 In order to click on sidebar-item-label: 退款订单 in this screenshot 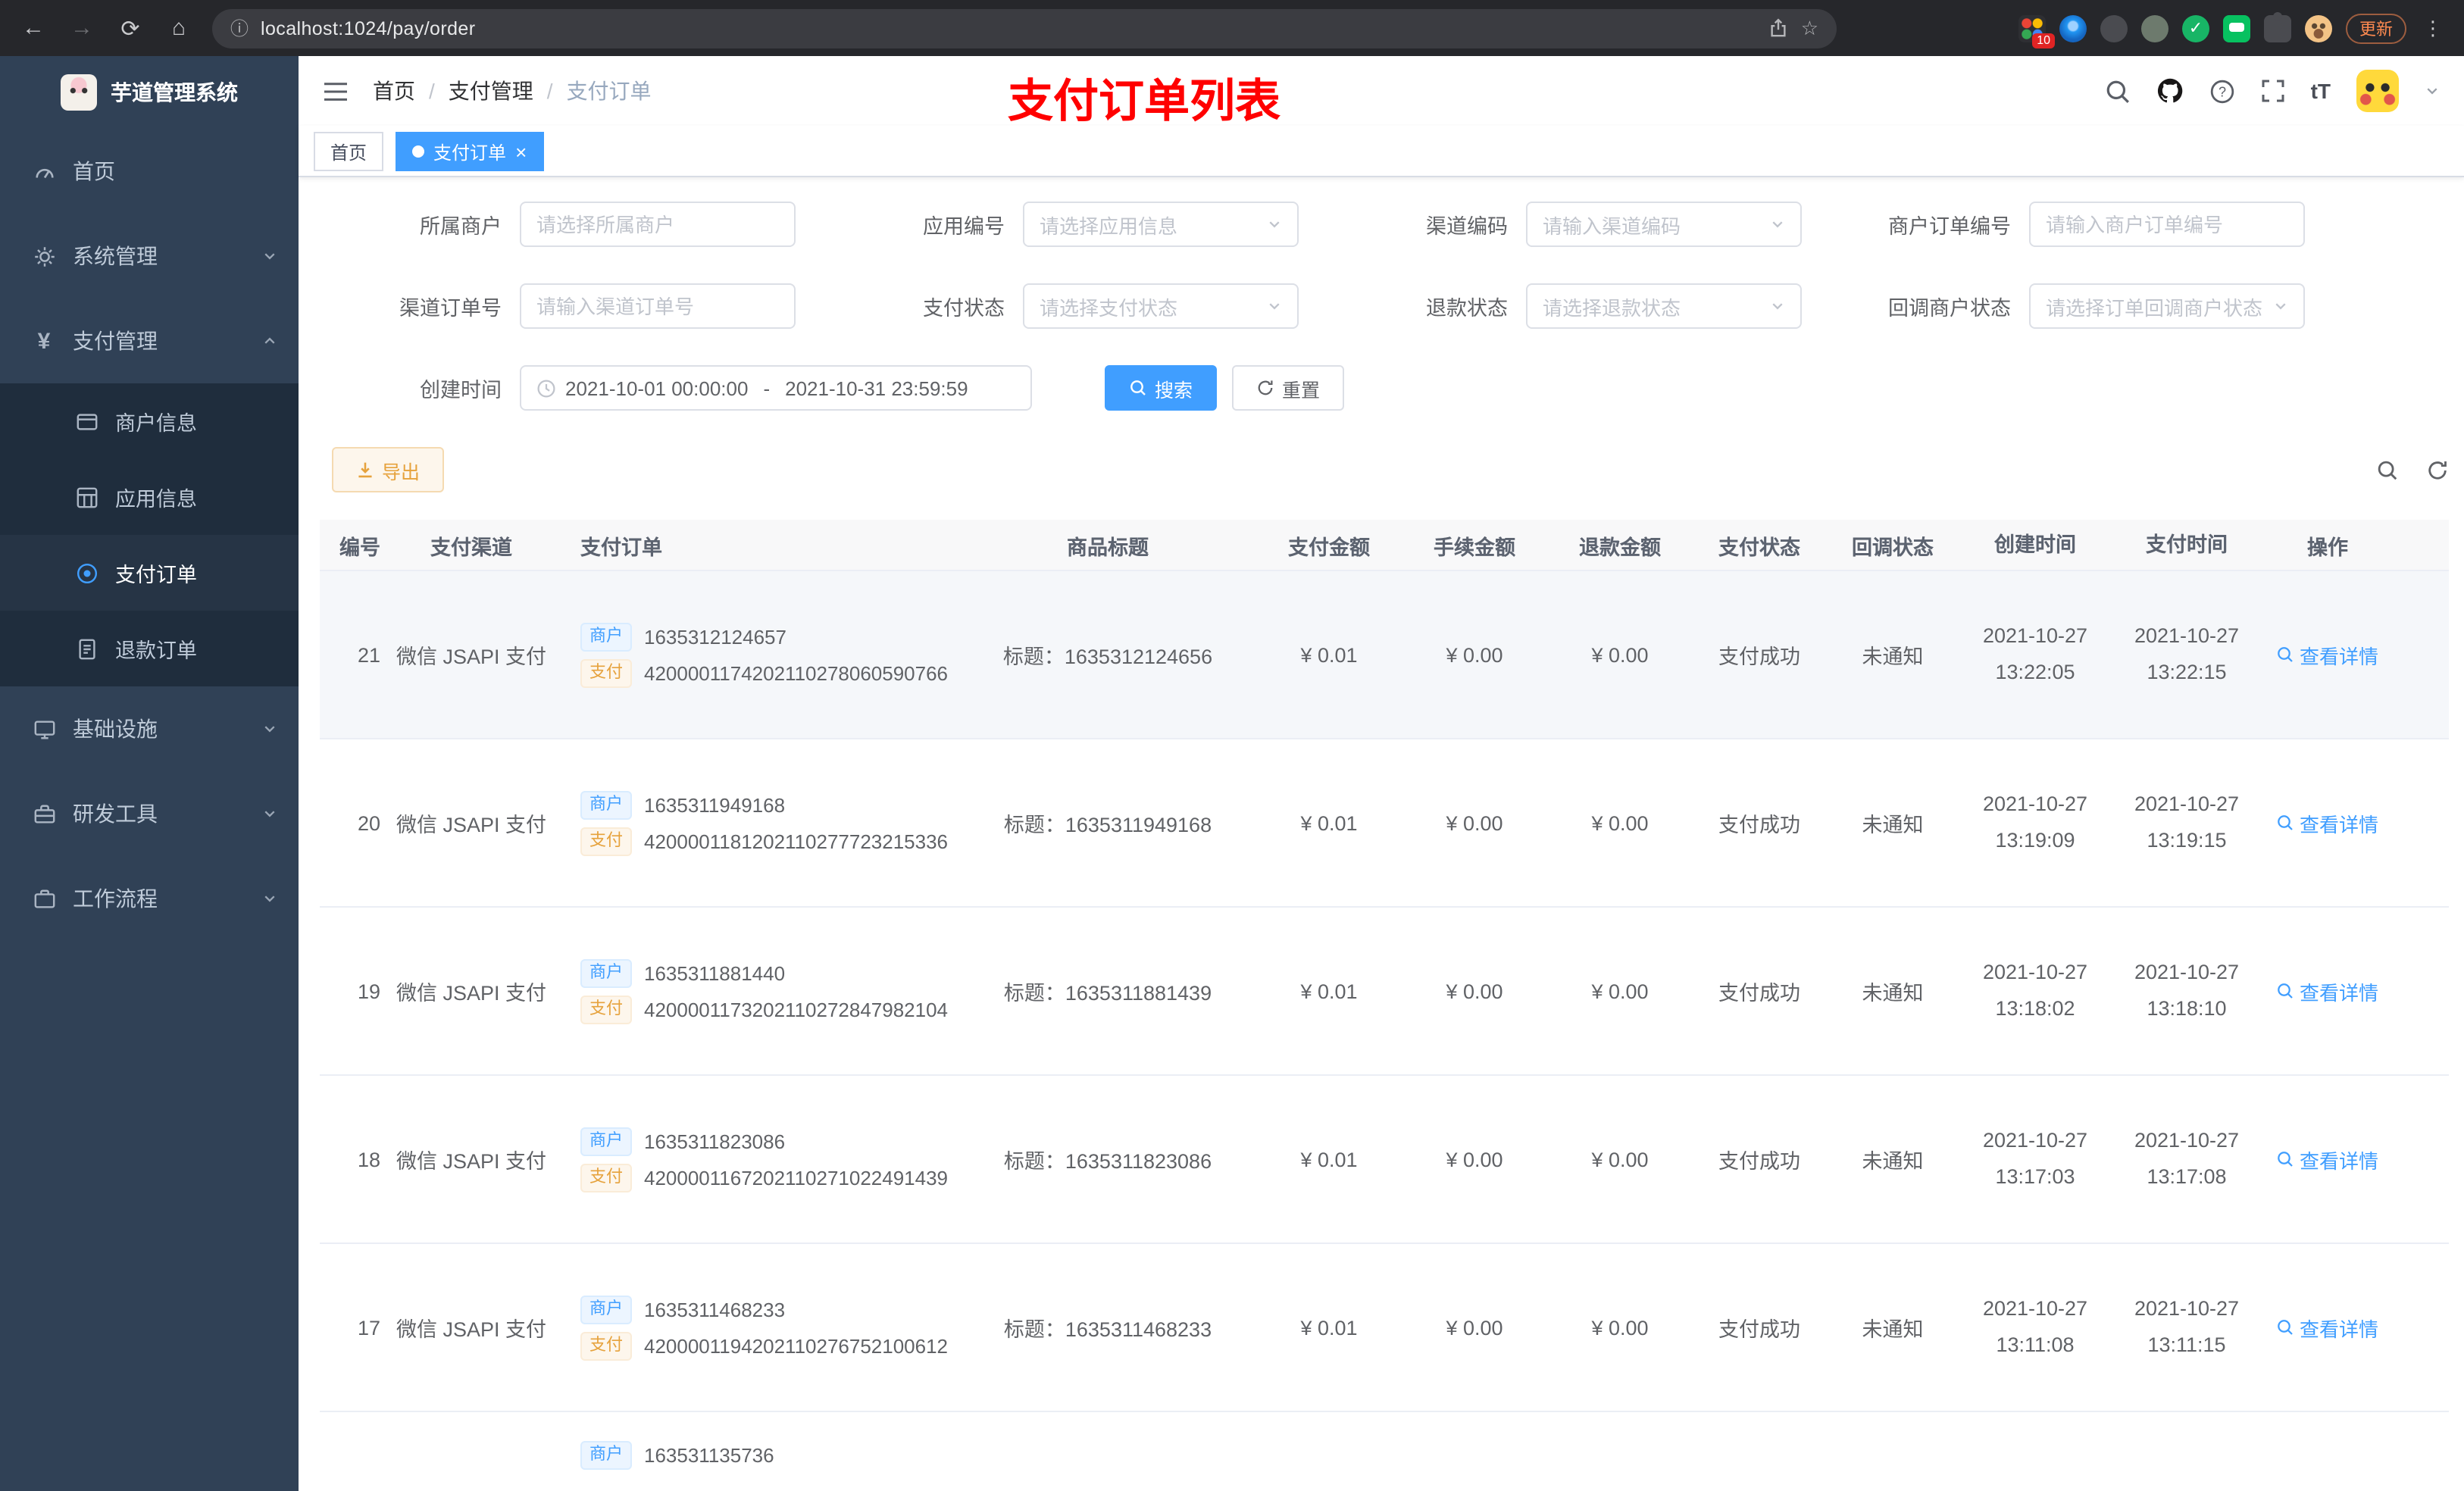, I will do `click(156, 650)`.